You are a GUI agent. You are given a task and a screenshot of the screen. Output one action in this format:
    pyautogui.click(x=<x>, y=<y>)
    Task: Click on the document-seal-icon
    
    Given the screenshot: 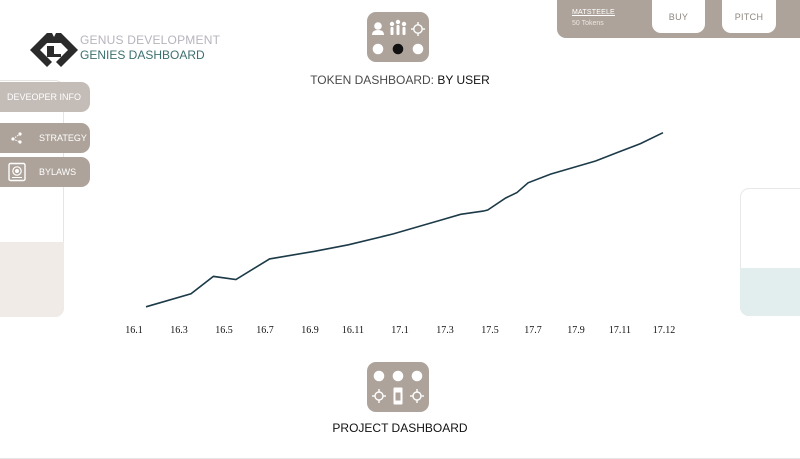 What is the action you would take?
    pyautogui.click(x=17, y=172)
    